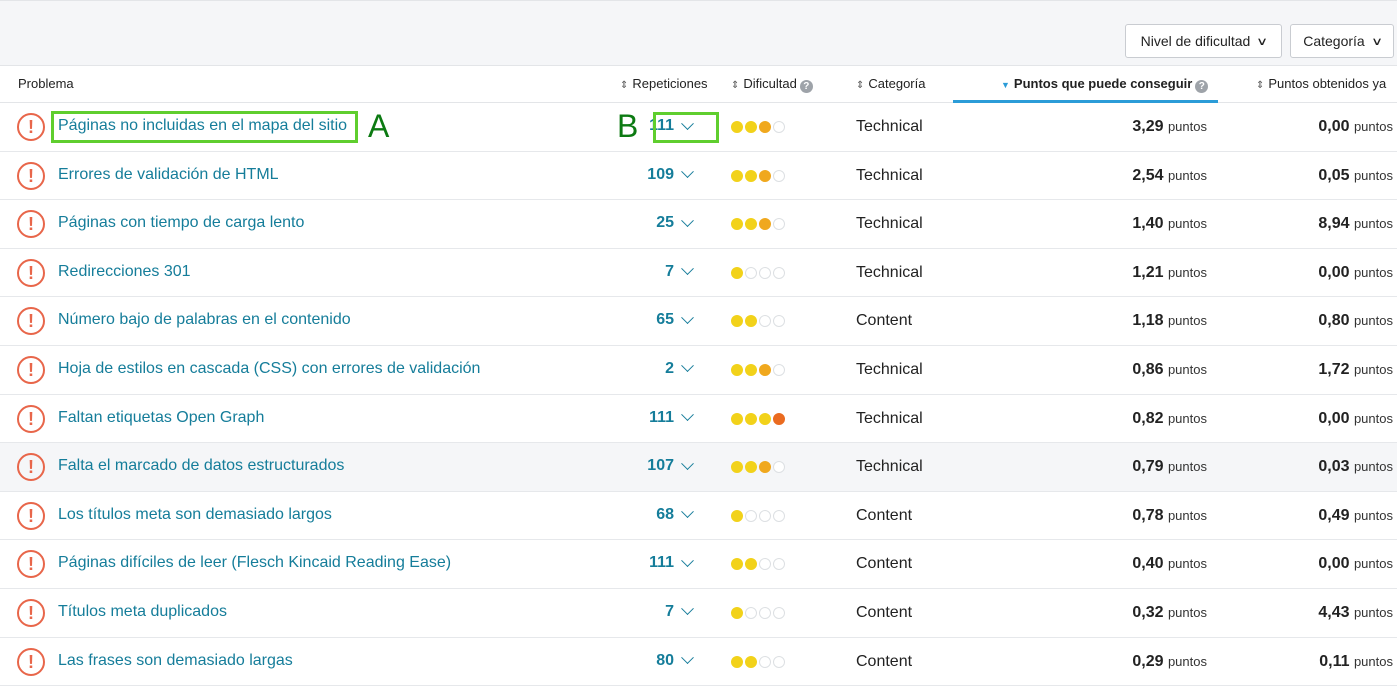  What do you see at coordinates (884, 612) in the screenshot?
I see `category-value: Content` at bounding box center [884, 612].